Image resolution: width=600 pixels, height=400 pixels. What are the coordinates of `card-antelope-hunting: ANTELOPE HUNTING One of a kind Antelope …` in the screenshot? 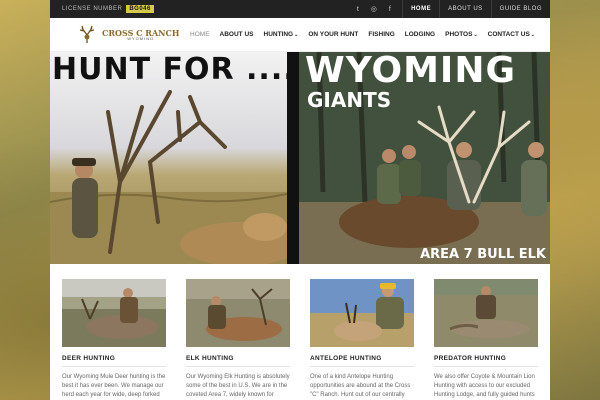 It's located at (362, 339).